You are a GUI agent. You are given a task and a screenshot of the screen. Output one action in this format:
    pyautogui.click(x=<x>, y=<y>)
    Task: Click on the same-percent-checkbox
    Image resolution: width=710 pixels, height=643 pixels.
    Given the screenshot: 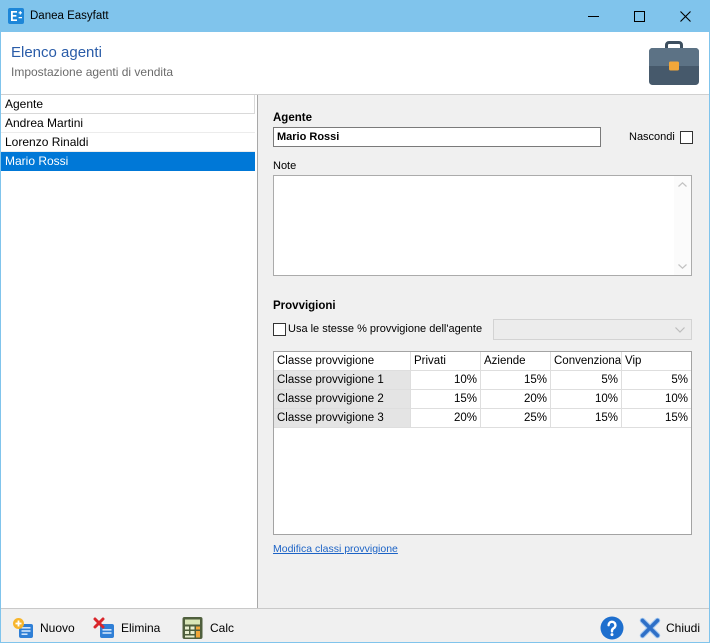 What is the action you would take?
    pyautogui.click(x=279, y=329)
    